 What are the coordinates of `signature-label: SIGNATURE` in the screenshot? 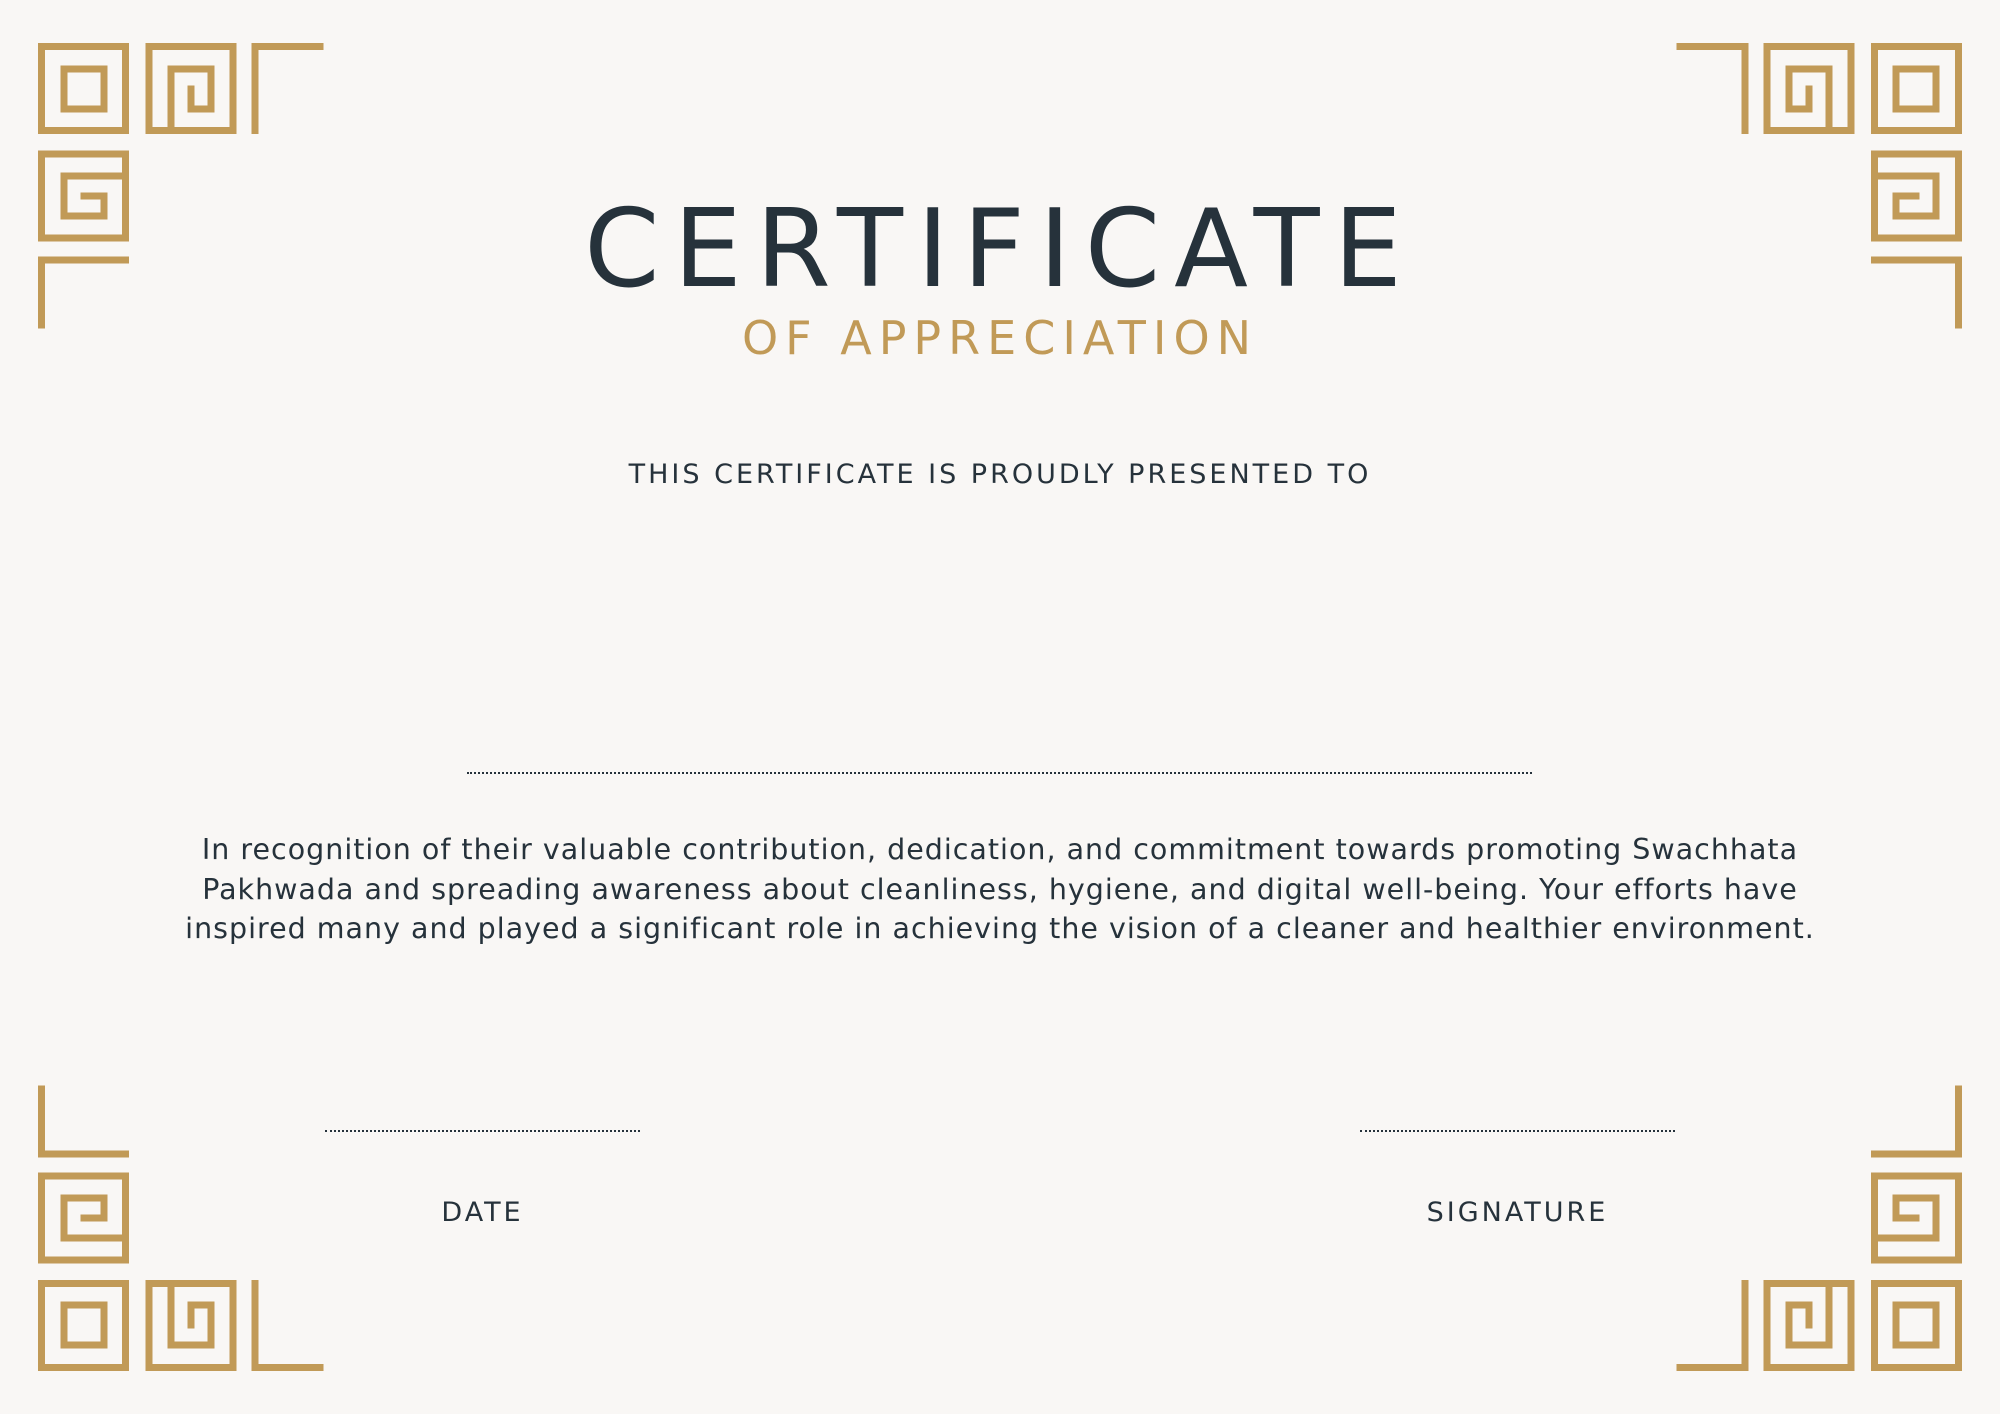 It's located at (1517, 1212).